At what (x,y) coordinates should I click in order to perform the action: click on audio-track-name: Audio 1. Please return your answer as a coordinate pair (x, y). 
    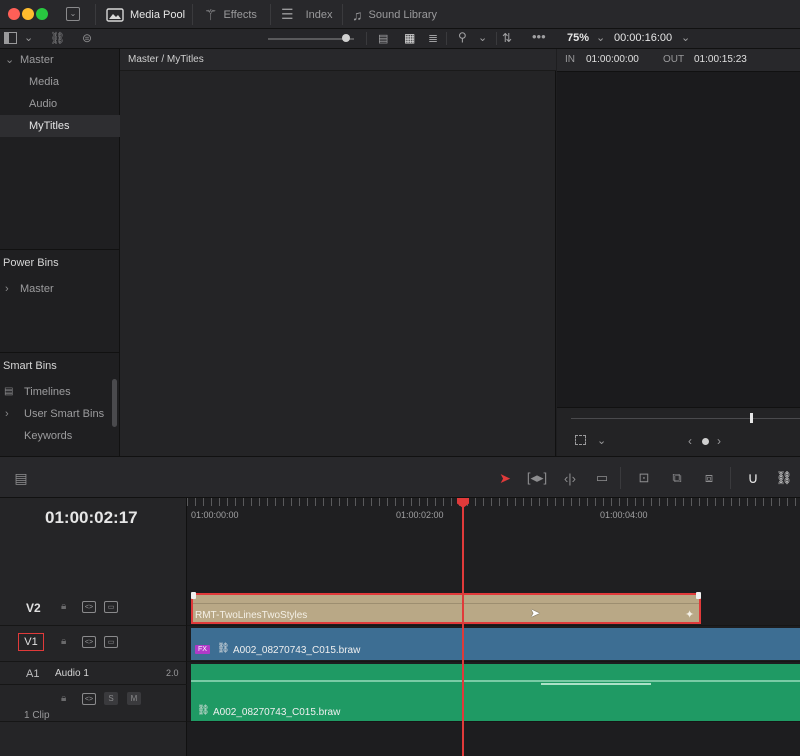
    Looking at the image, I should click on (72, 673).